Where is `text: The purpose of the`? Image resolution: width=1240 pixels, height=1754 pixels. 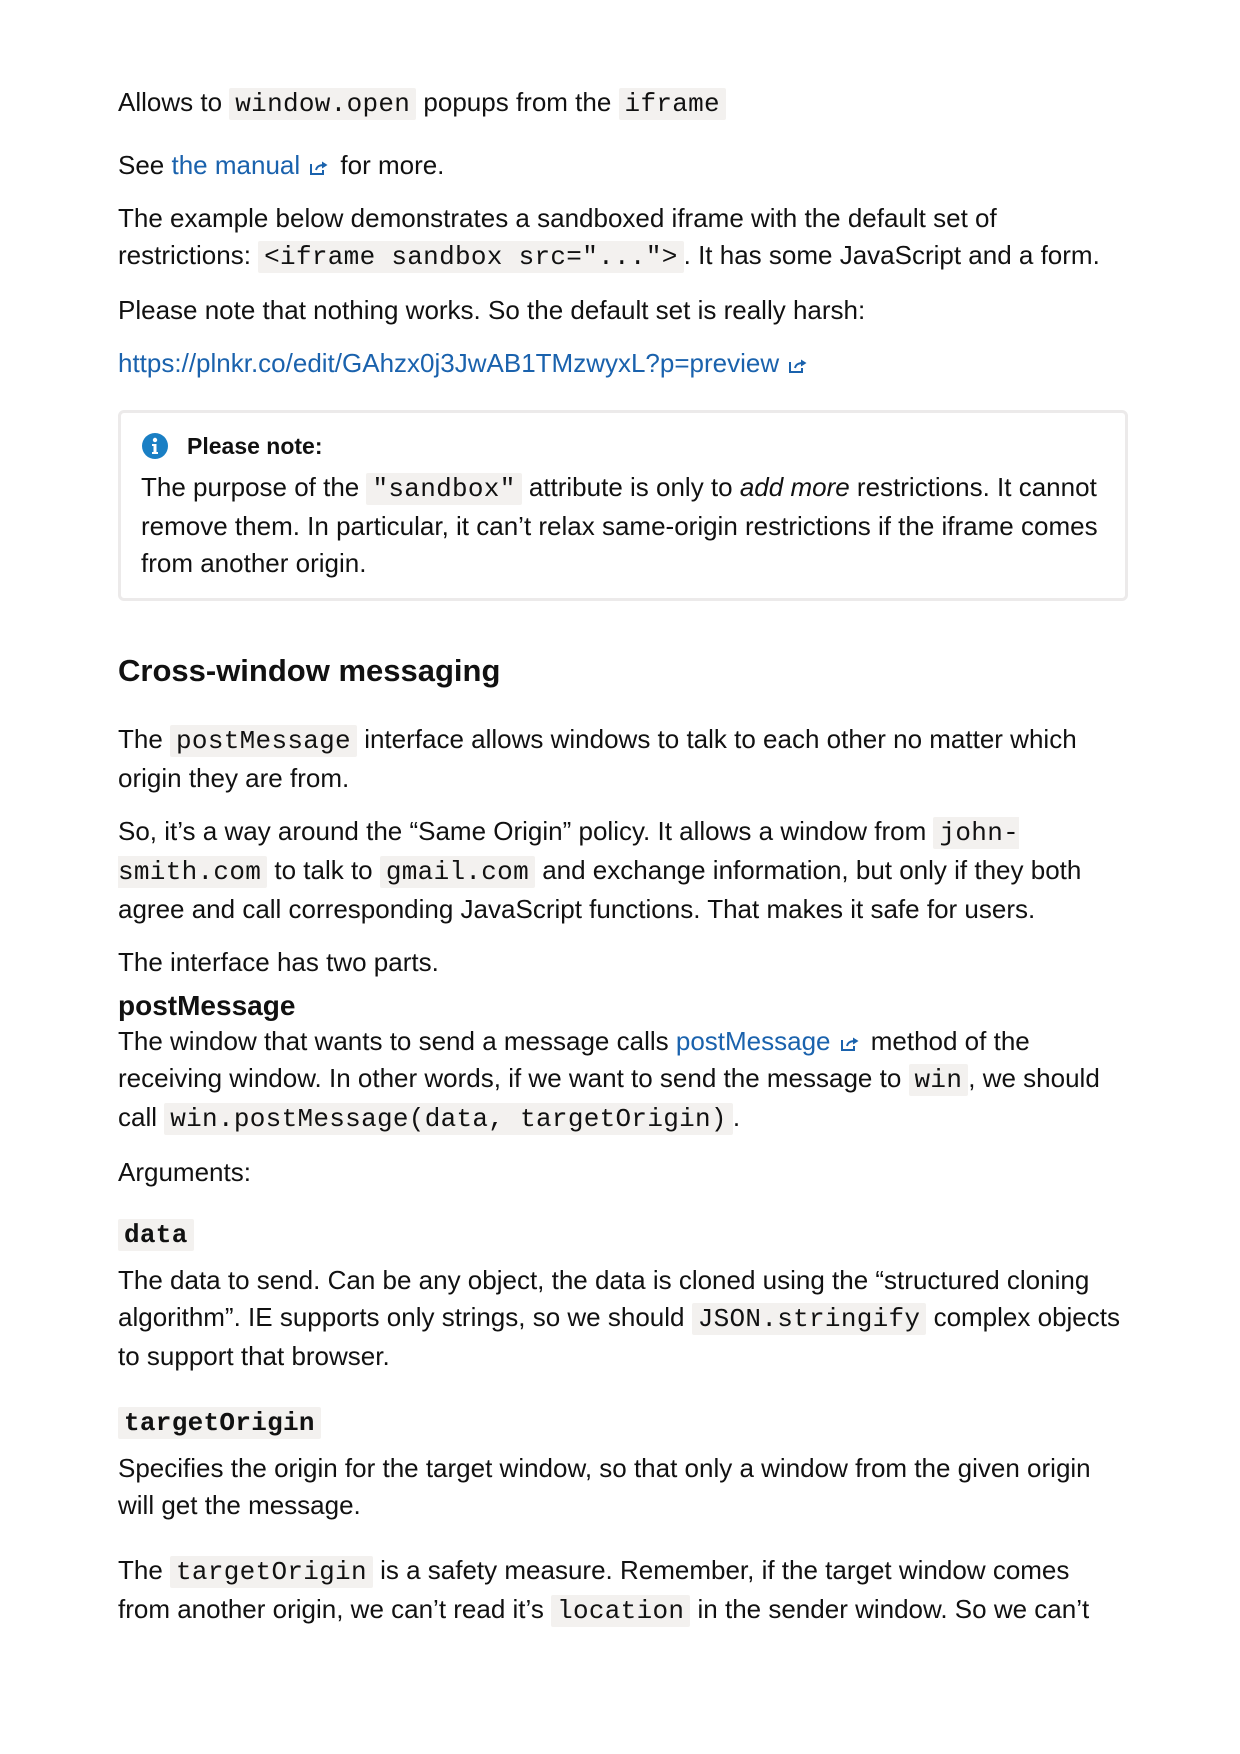
text: The purpose of the is located at coordinates (254, 487).